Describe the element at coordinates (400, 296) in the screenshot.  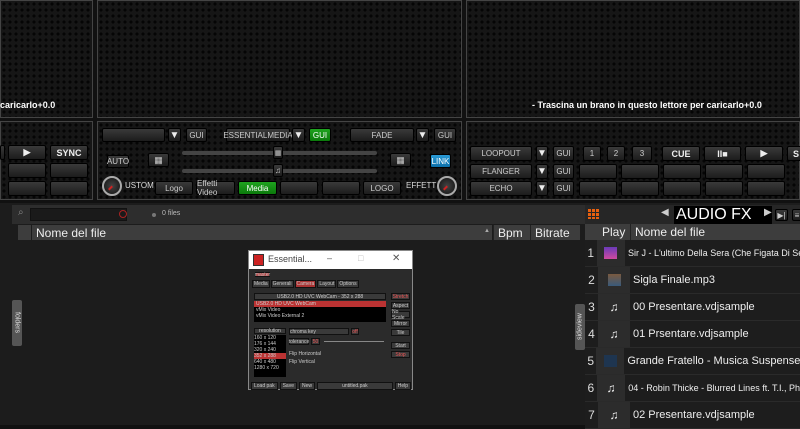
I see `stretch-button: Stretch` at that location.